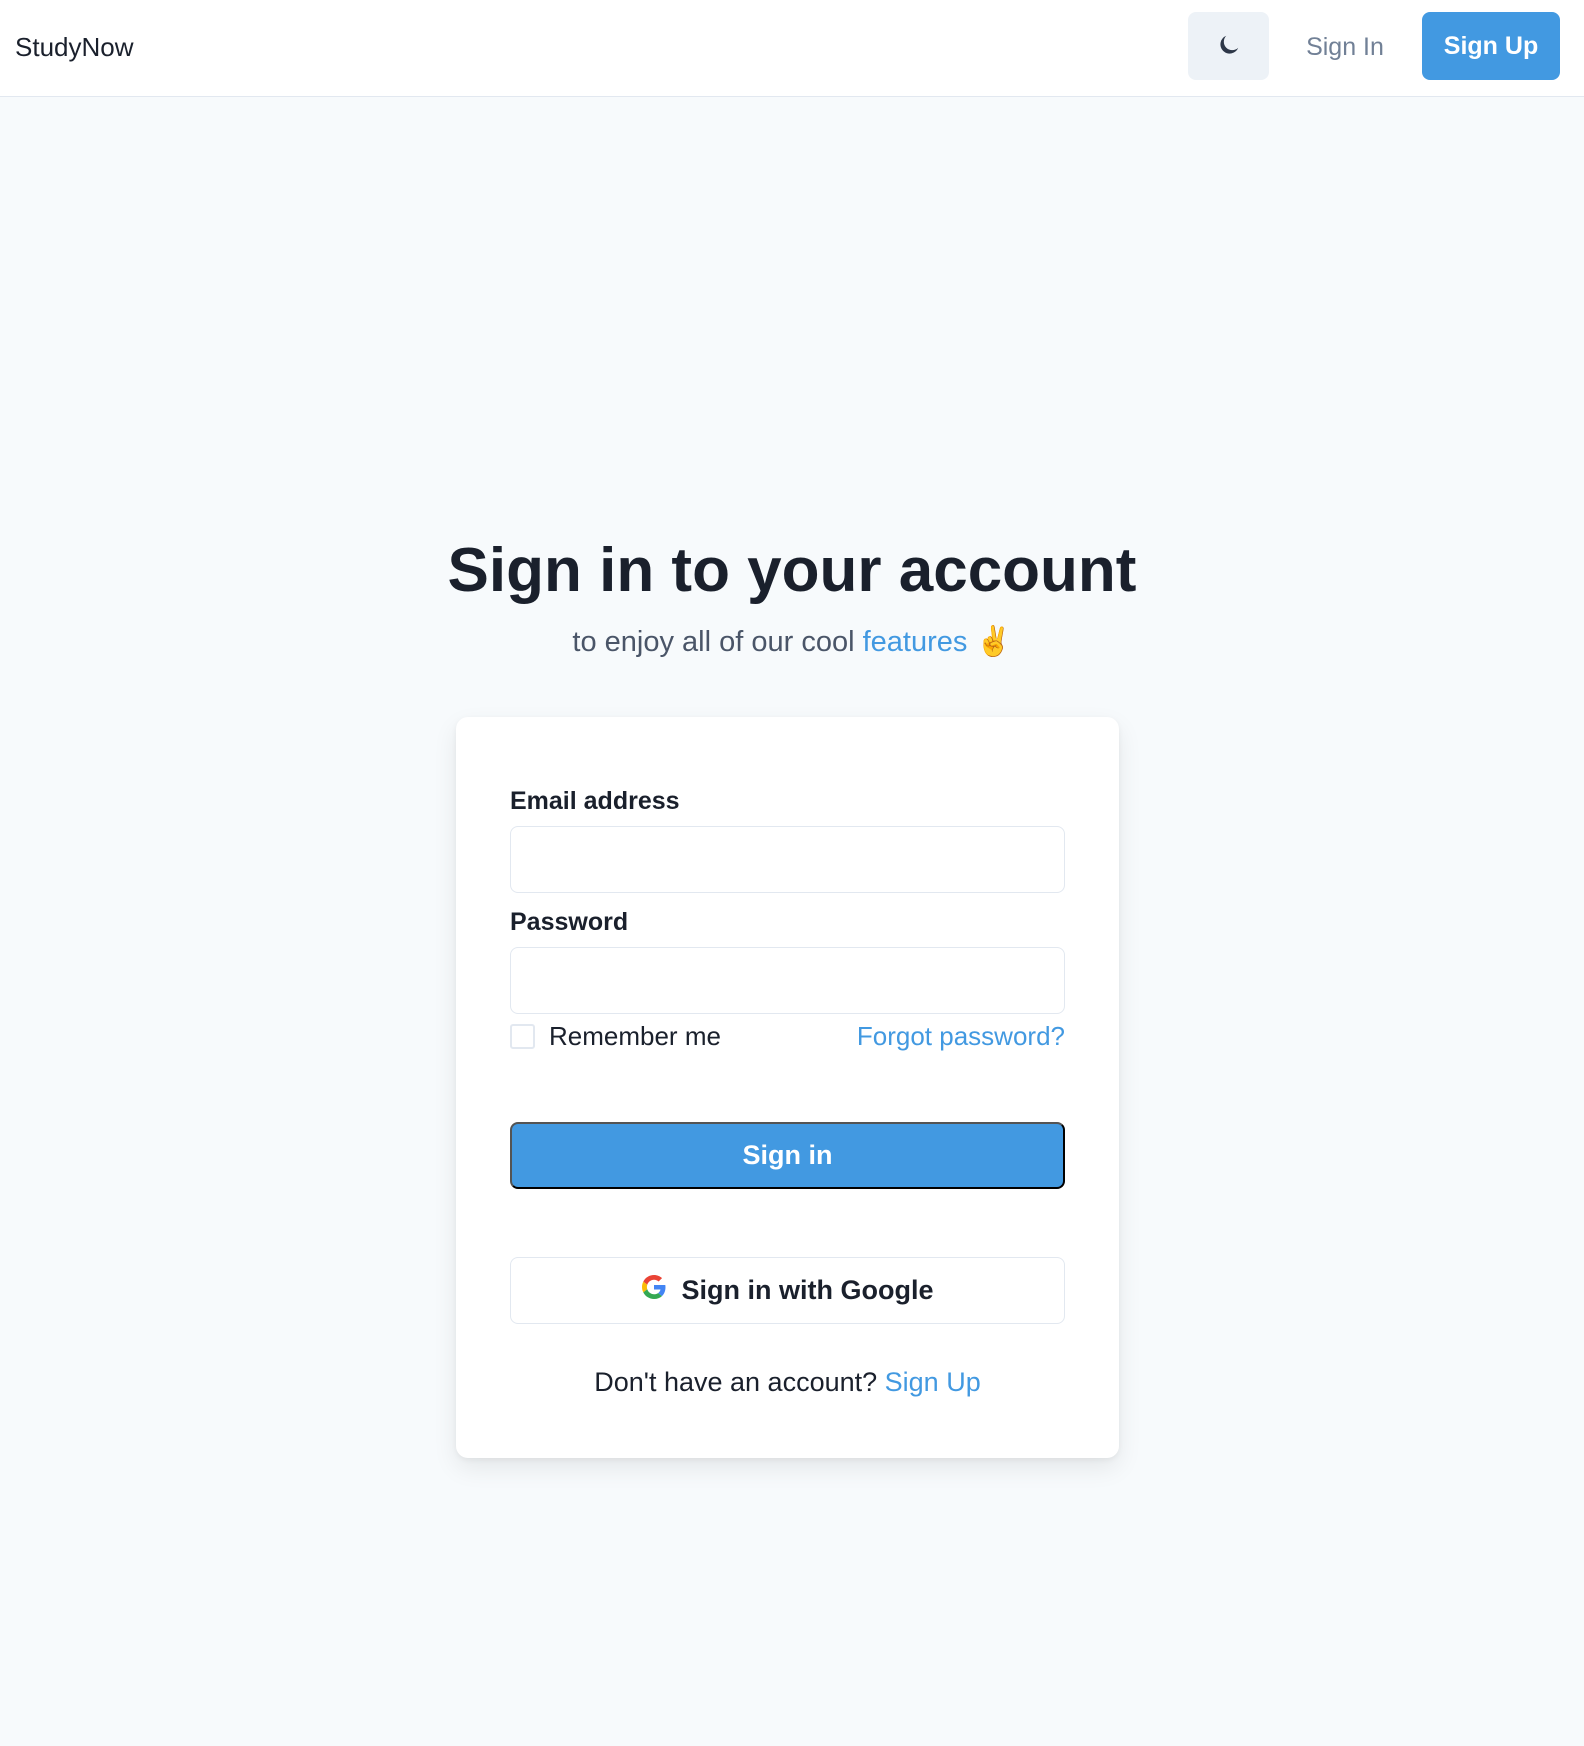 The height and width of the screenshot is (1746, 1584). I want to click on theme-toggle-button, so click(1228, 46).